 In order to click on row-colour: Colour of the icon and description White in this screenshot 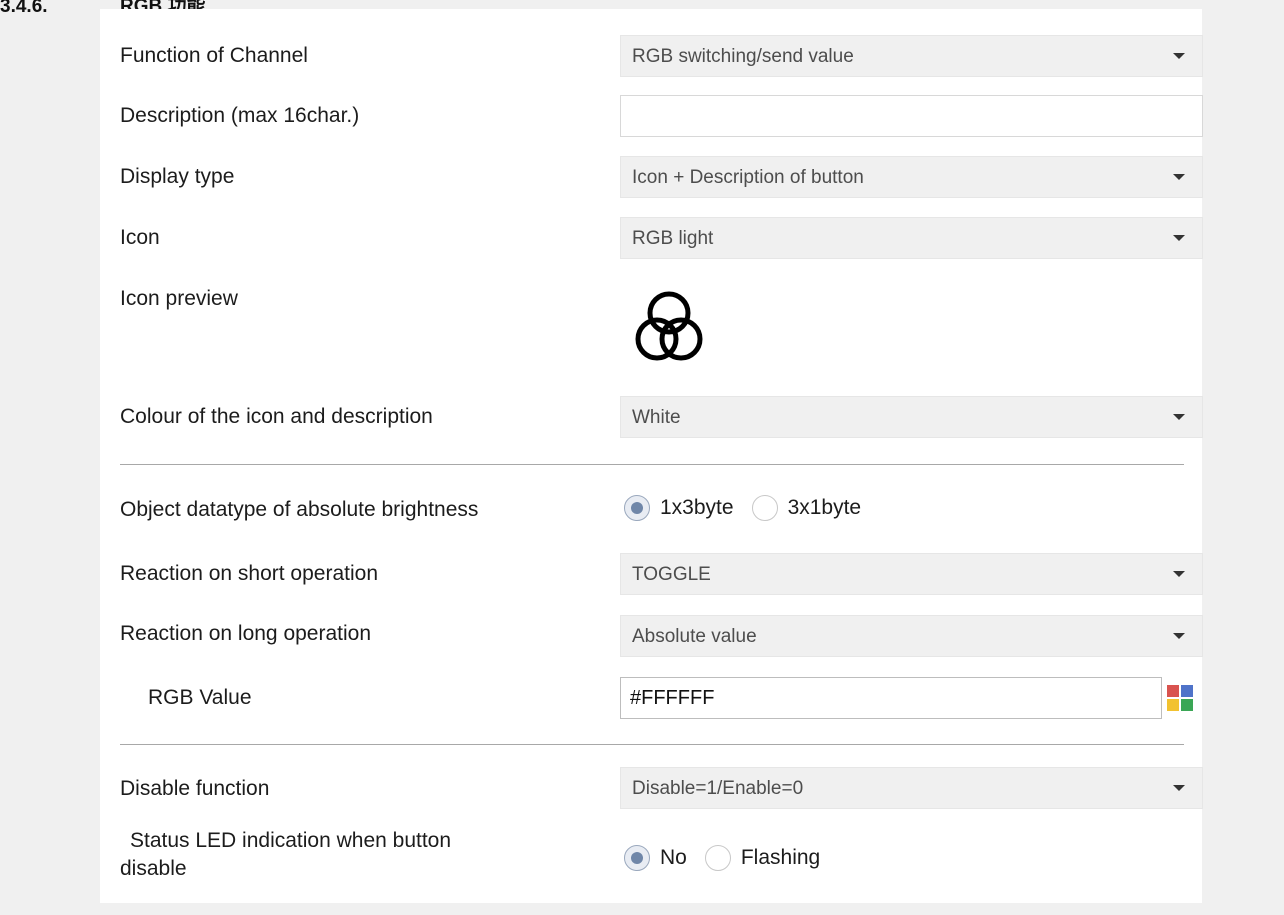, I will do `click(661, 417)`.